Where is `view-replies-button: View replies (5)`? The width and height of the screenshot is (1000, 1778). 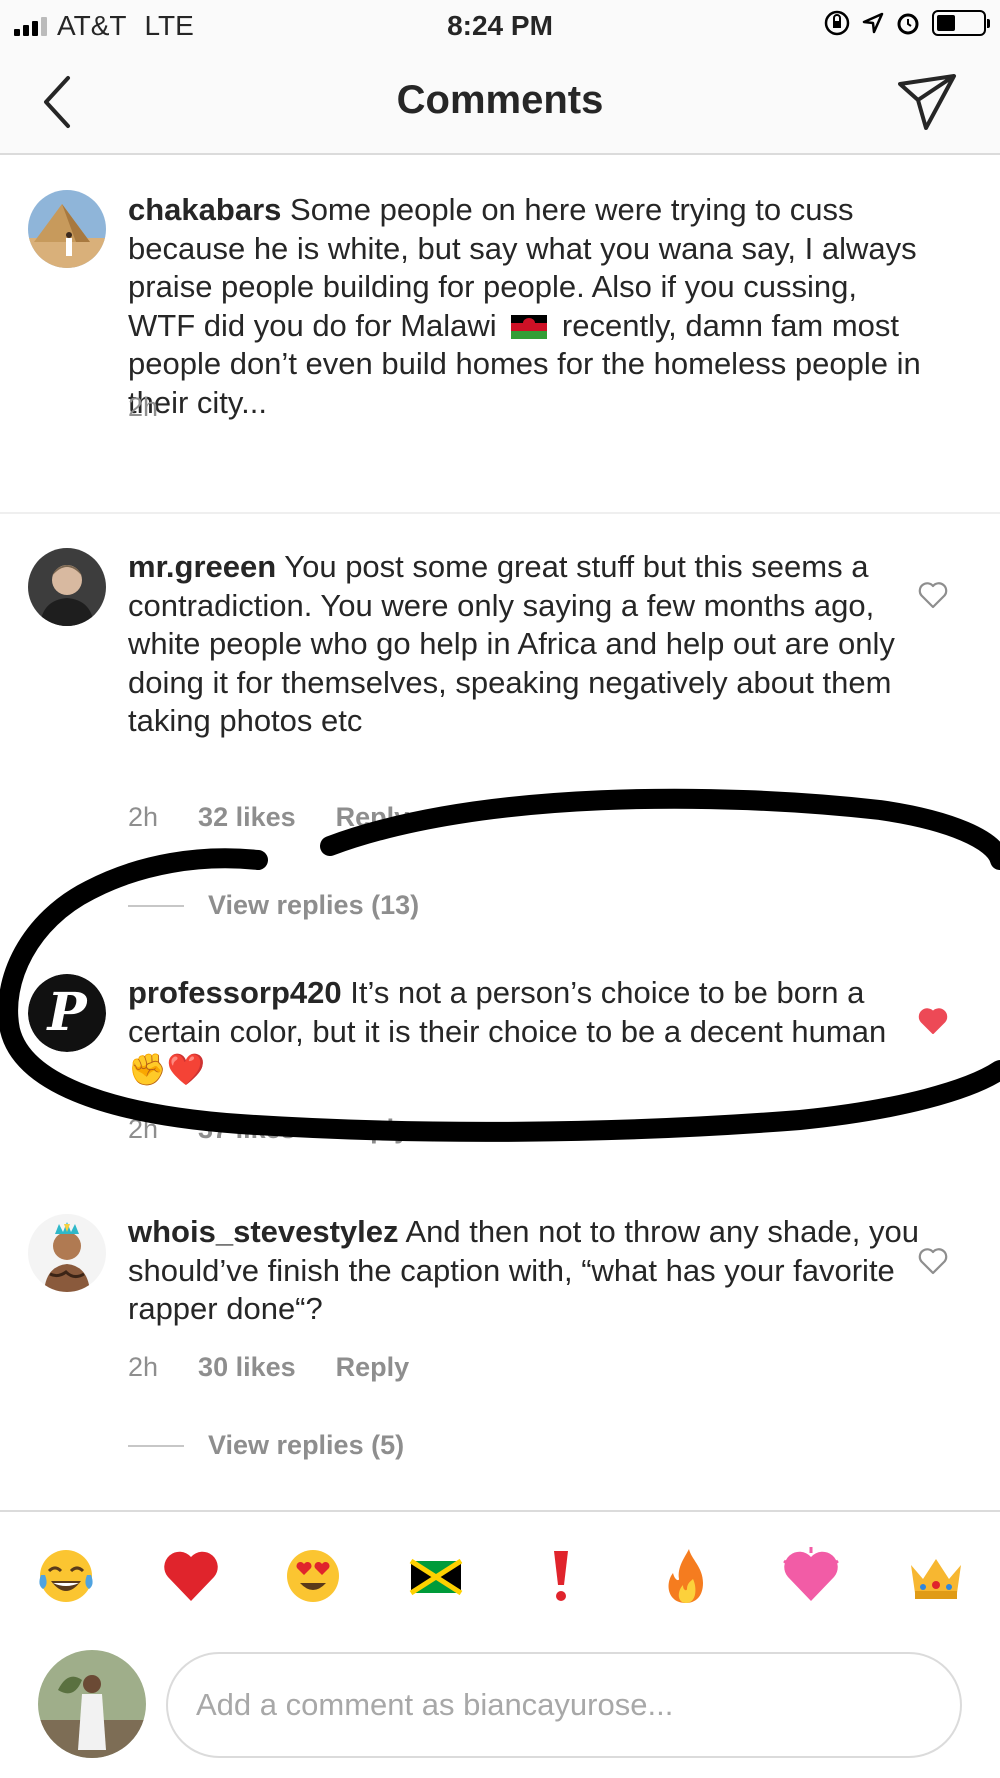
view-replies-button: View replies (5) is located at coordinates (266, 1445).